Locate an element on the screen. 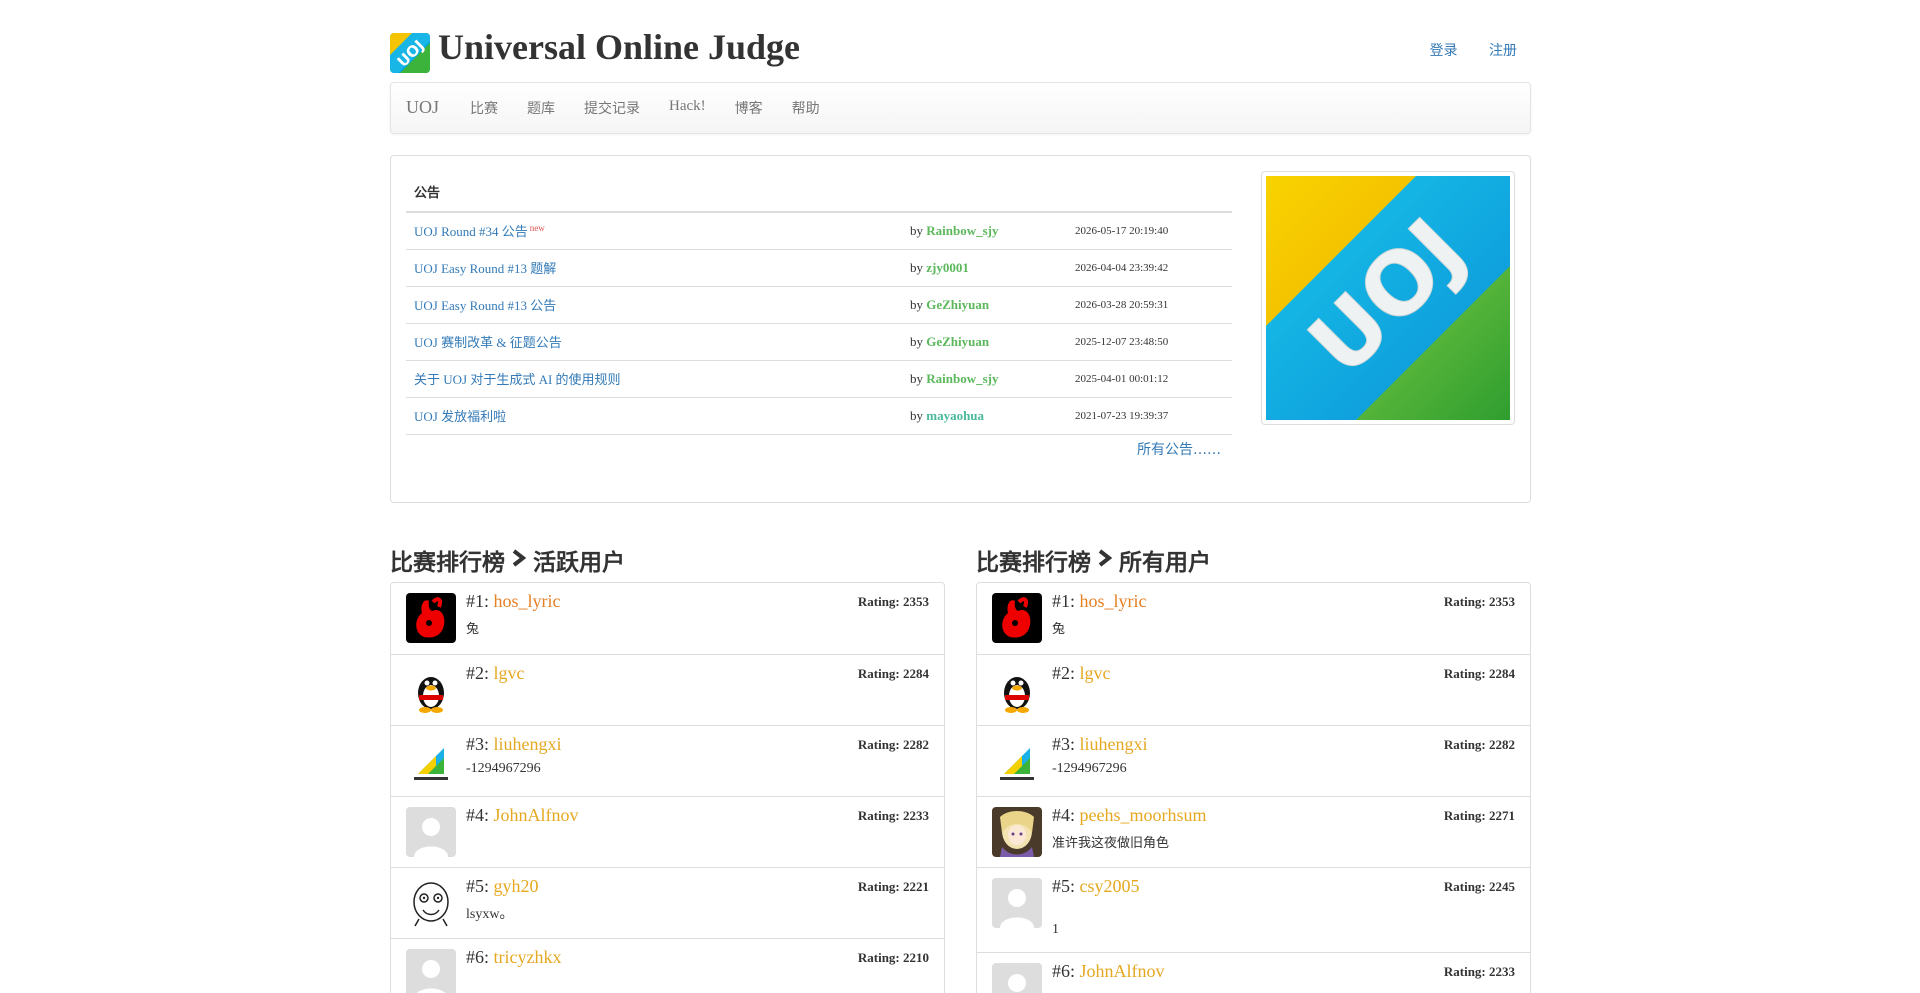 This screenshot has height=993, width=1920. announcement-link: UOJ Round #34 公告 is located at coordinates (471, 231).